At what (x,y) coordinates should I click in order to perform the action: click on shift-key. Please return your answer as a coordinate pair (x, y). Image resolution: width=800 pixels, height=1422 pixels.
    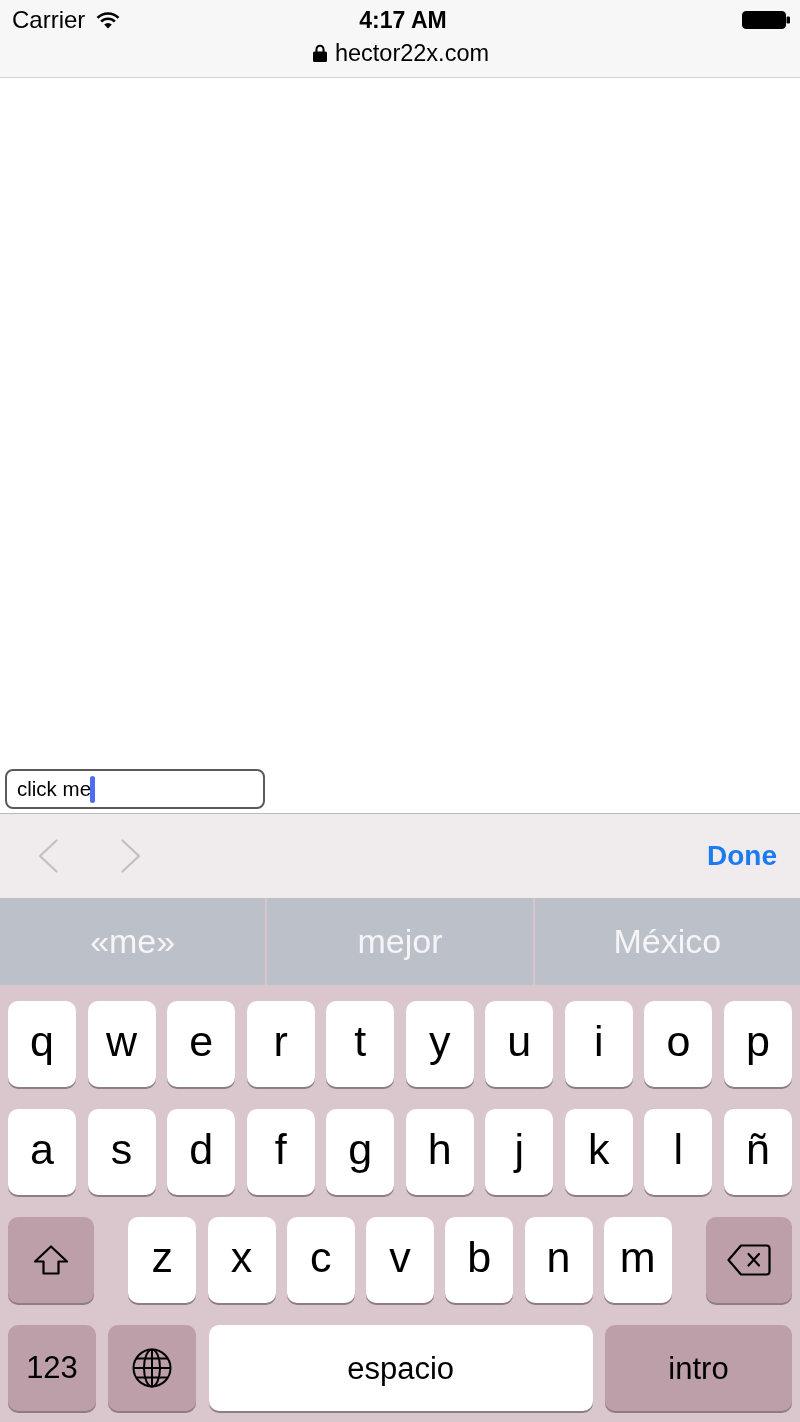
    Looking at the image, I should click on (51, 1260).